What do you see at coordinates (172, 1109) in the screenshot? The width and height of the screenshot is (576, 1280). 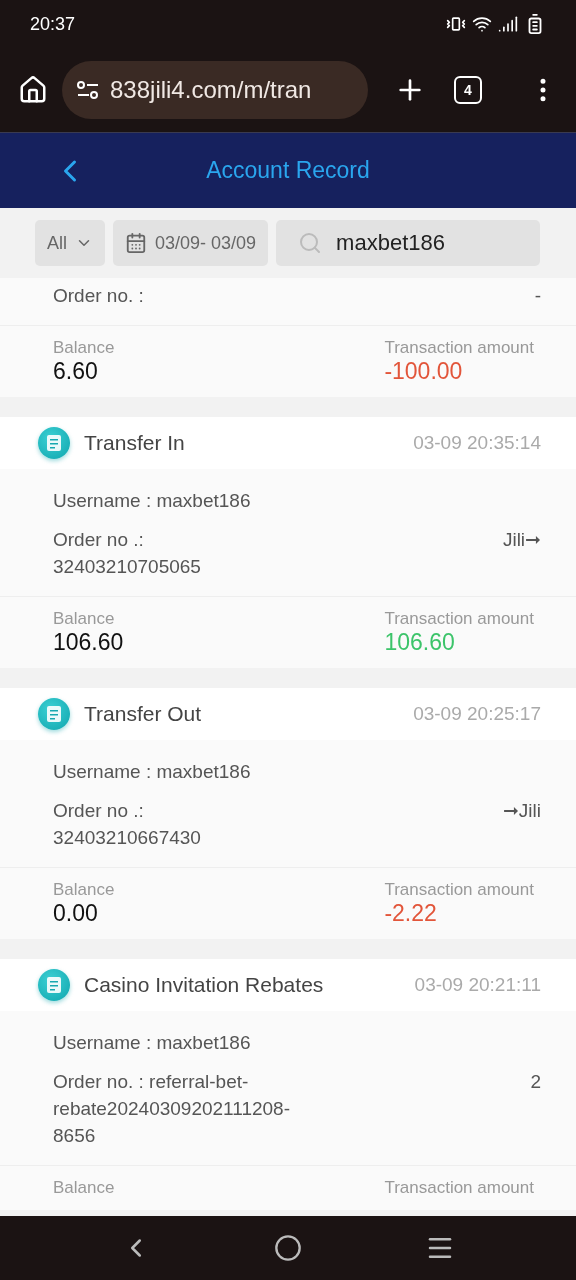 I see `order-number: Order no. : referral-bet- rebate20240309202111208- 8656` at bounding box center [172, 1109].